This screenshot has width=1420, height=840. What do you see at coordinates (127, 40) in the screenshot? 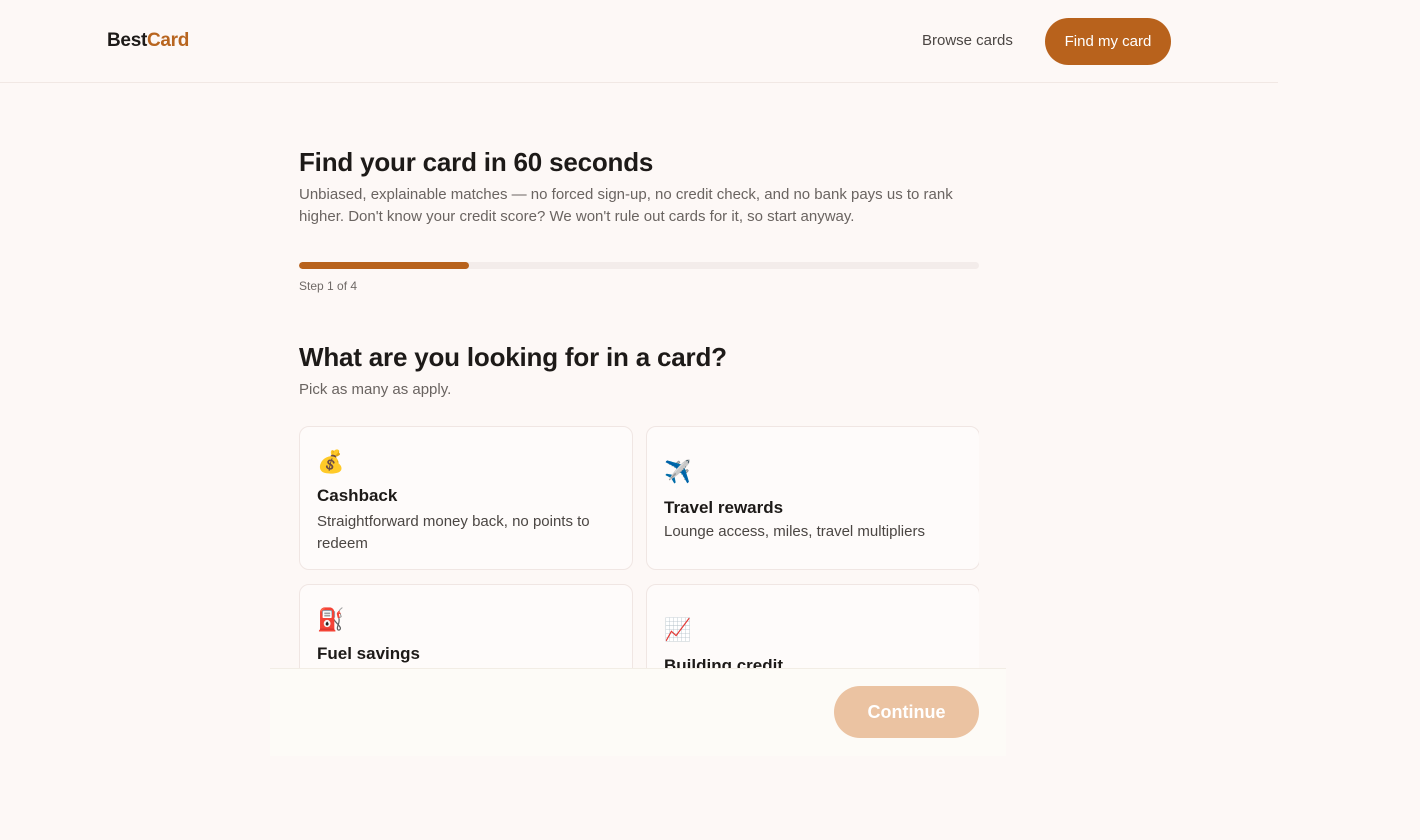
I see `brand-name-main: Best` at bounding box center [127, 40].